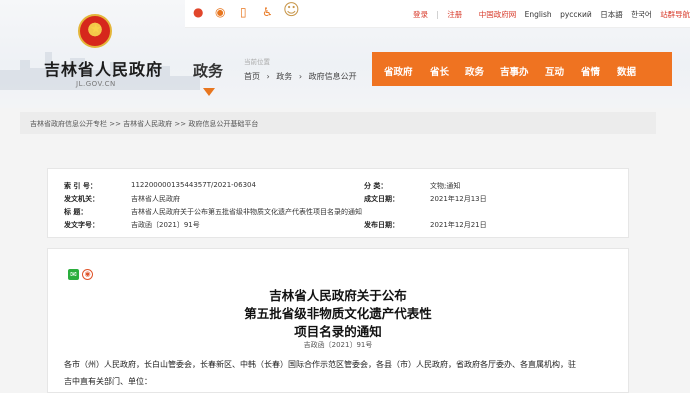  Describe the element at coordinates (454, 14) in the screenshot. I see `register-link: 注册` at that location.